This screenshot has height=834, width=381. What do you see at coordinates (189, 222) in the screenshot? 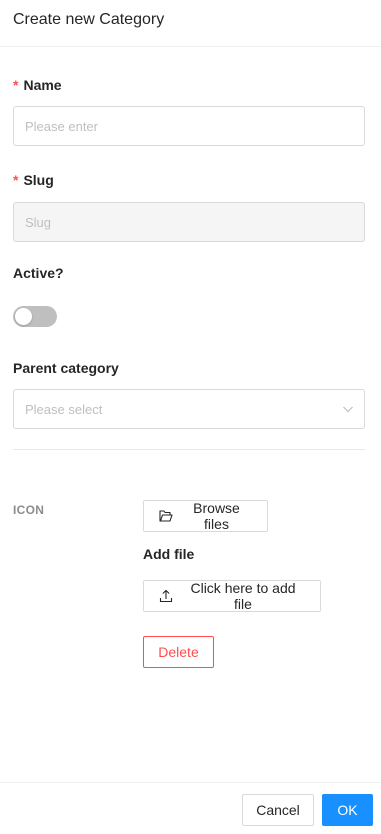
I see `slug-input` at bounding box center [189, 222].